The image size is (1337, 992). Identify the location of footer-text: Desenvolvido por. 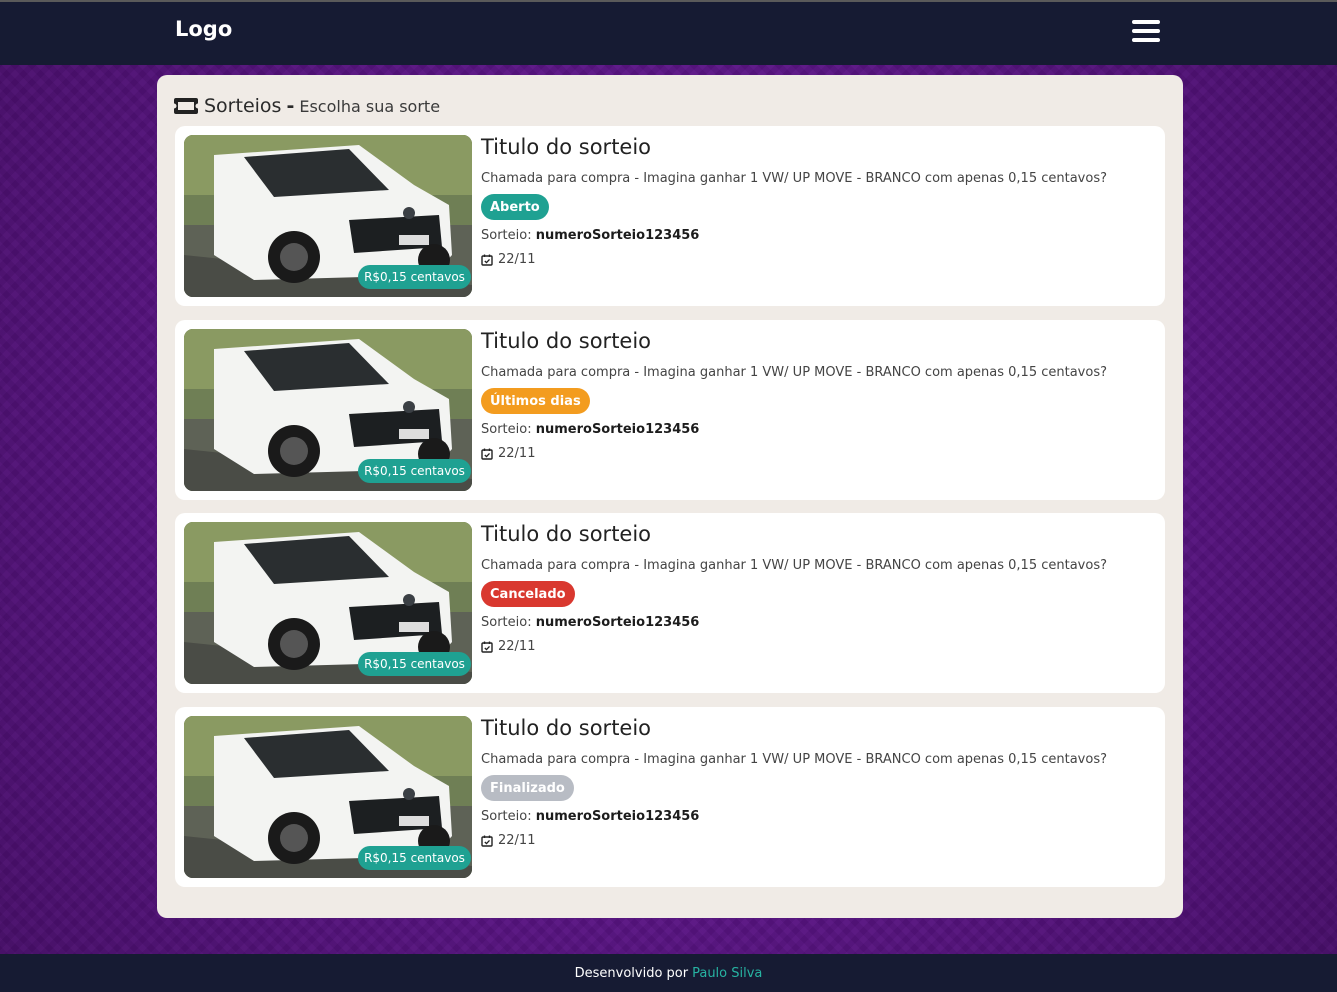
(631, 973).